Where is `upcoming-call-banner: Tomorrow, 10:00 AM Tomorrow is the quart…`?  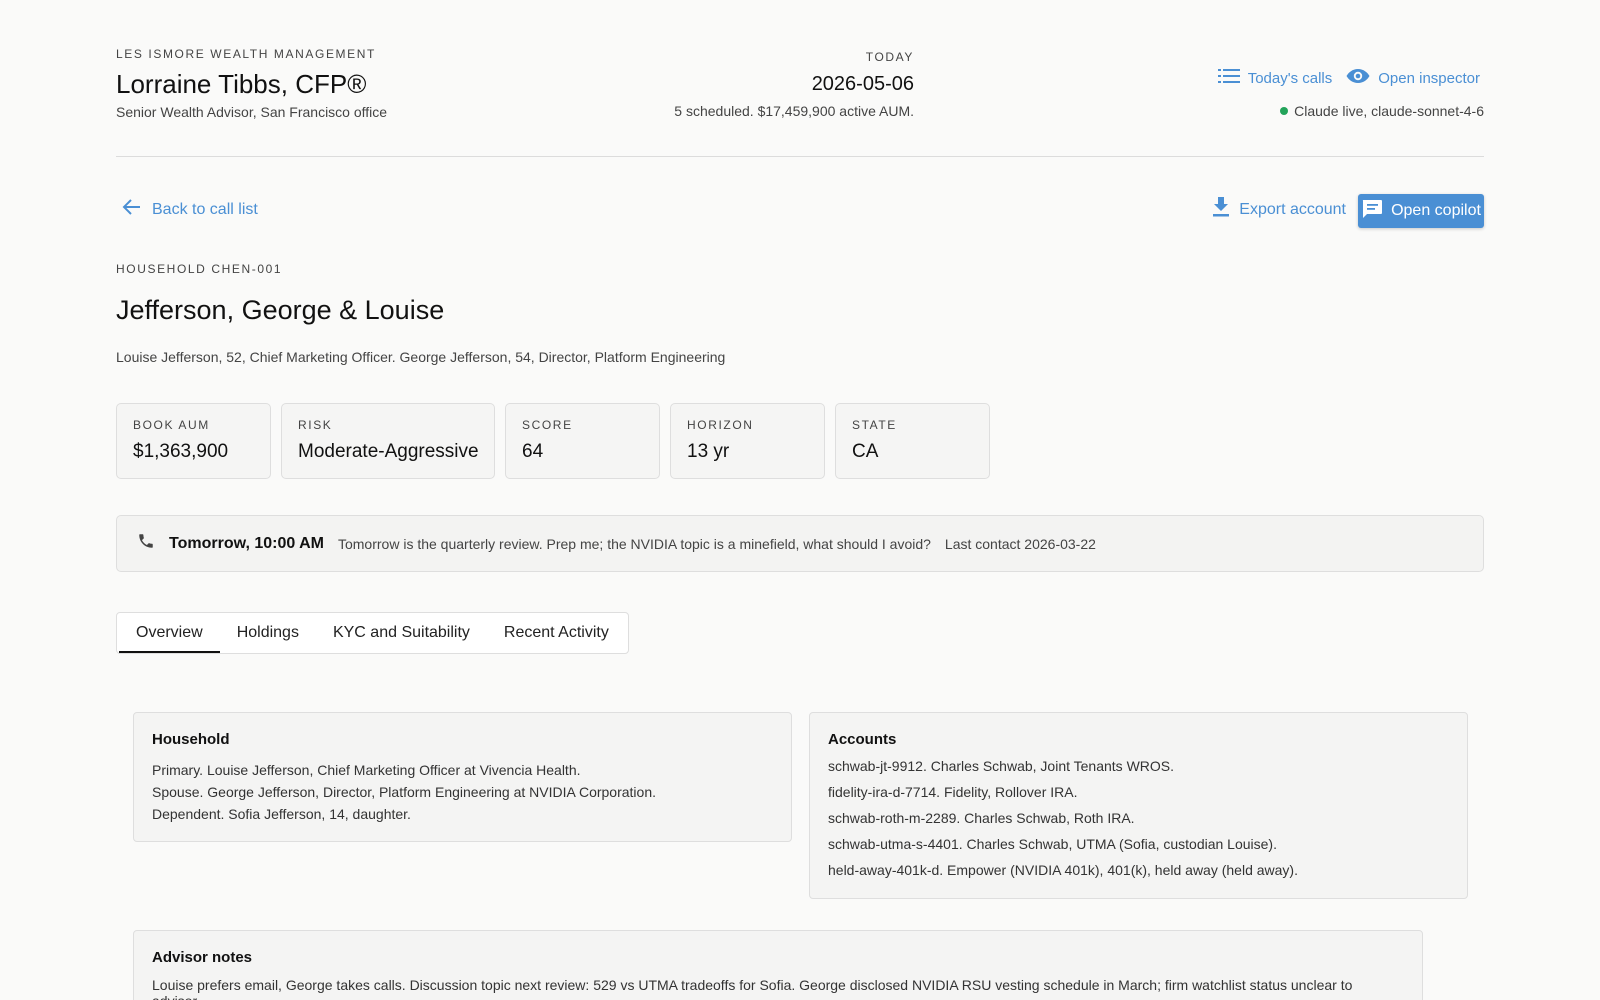 upcoming-call-banner: Tomorrow, 10:00 AM Tomorrow is the quart… is located at coordinates (800, 543).